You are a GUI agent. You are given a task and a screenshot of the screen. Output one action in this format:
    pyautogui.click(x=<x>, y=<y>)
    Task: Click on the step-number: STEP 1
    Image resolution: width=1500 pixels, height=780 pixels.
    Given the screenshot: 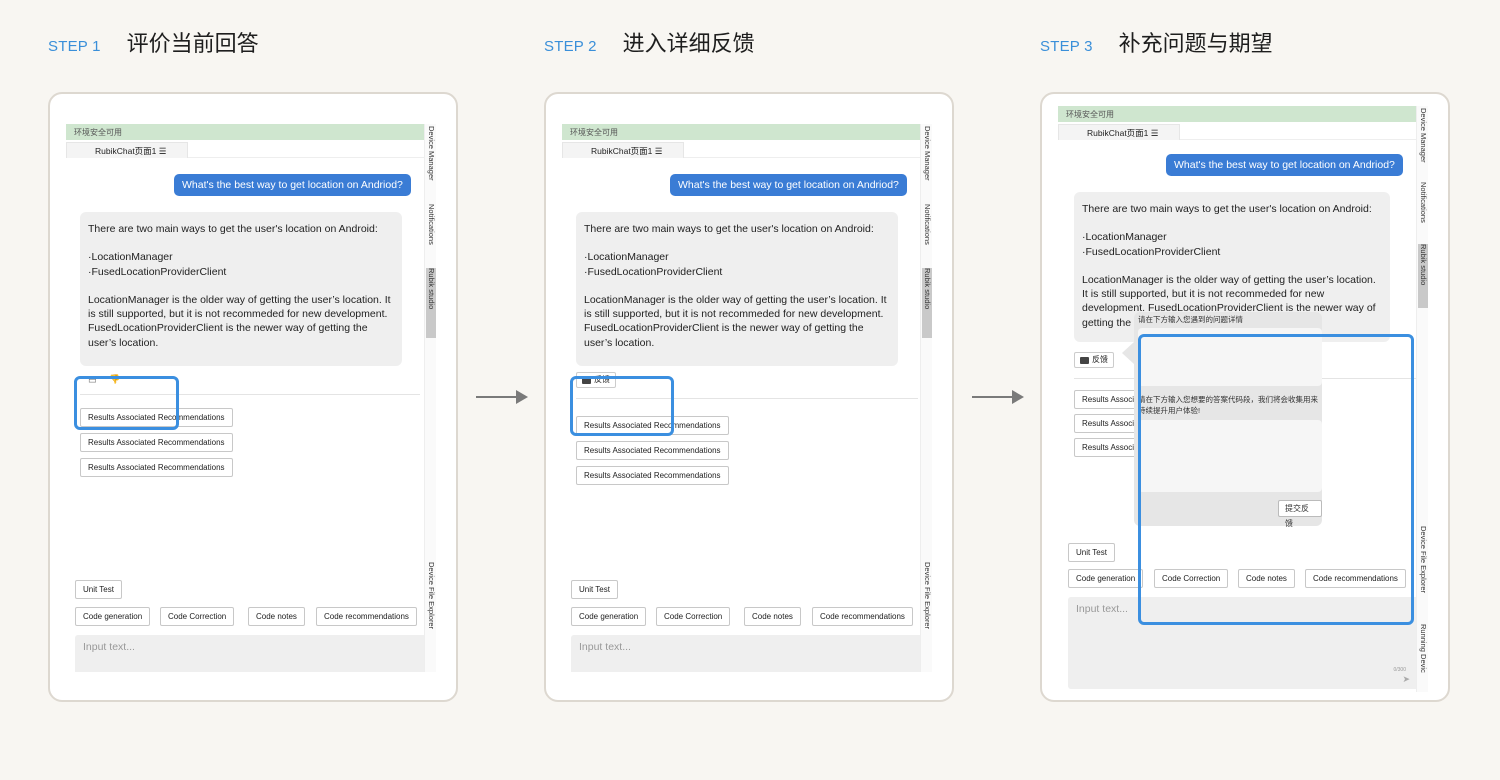 What is the action you would take?
    pyautogui.click(x=74, y=46)
    